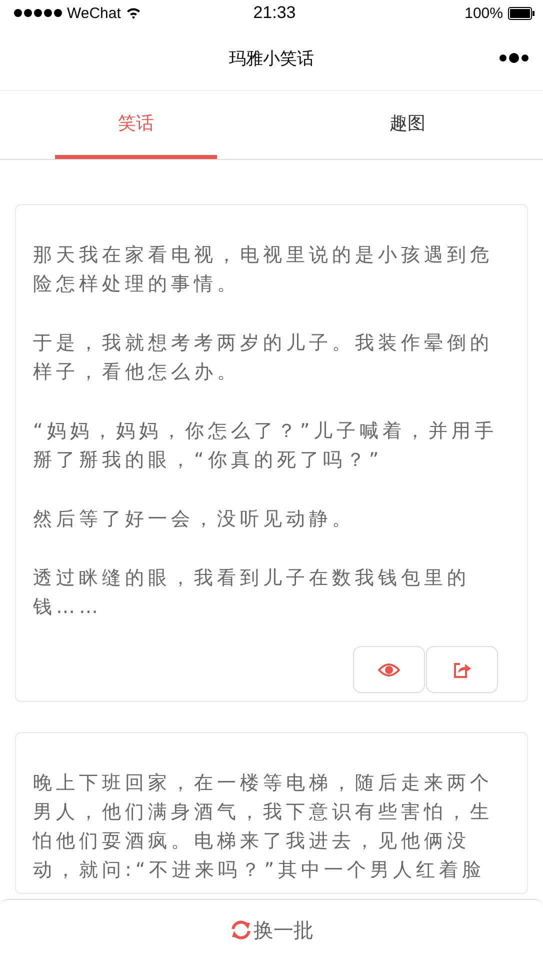 Image resolution: width=543 pixels, height=960 pixels. I want to click on joke-paragraph: 于是，我就想考考两岁的儿子。我装作晕倒的样子，看他怎么办。, so click(263, 358).